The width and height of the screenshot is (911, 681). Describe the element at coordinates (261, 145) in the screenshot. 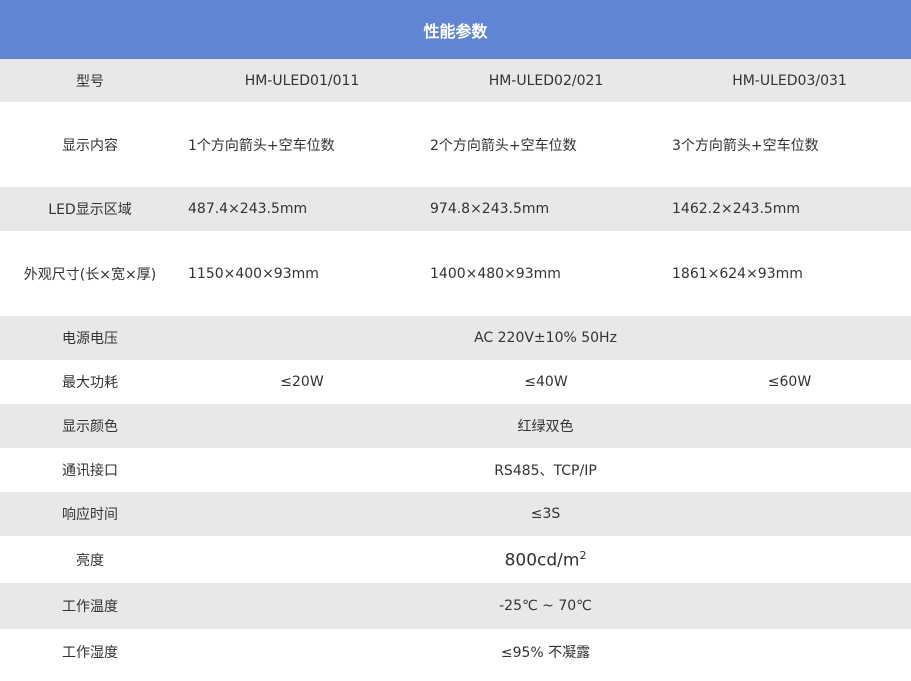

I see `display-content-1: 1个方向箭头+空车位数` at that location.